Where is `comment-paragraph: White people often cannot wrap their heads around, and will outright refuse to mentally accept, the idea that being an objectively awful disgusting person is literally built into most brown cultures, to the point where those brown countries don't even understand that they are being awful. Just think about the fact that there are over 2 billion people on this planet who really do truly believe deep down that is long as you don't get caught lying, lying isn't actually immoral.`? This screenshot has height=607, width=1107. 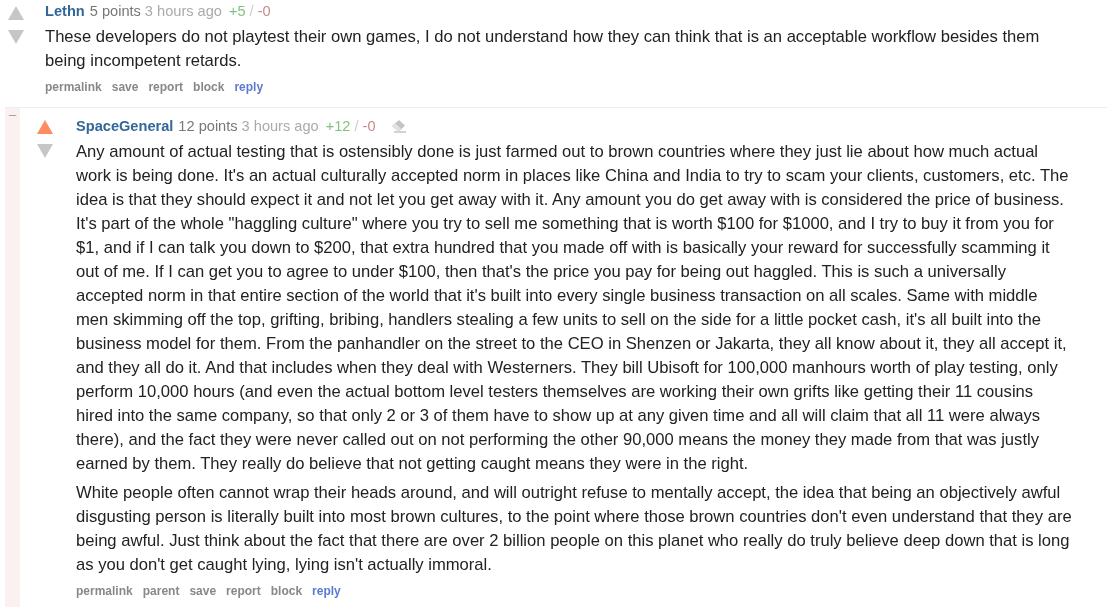 comment-paragraph: White people often cannot wrap their heads around, and will outright refuse to mentally accept, the idea that being an objectively awful disgusting person is literally built into most brown cultures, to the point where those brown countries don't even understand that they are being awful. Just think about the fact that there are over 2 billion people on this planet who really do truly believe deep down that is long as you don't get caught lying, lying isn't actually immoral. is located at coordinates (574, 529).